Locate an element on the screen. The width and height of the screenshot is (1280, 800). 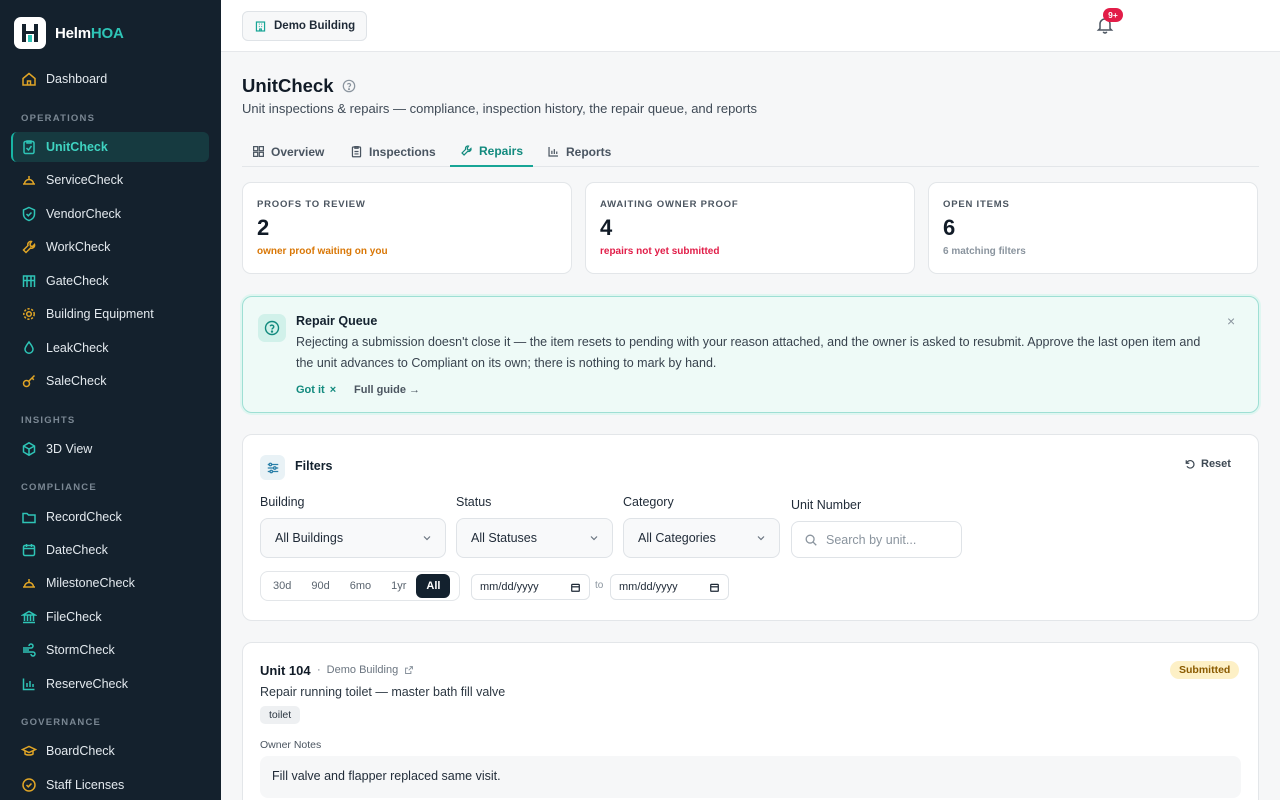
building-select: All Buildings is located at coordinates (353, 538).